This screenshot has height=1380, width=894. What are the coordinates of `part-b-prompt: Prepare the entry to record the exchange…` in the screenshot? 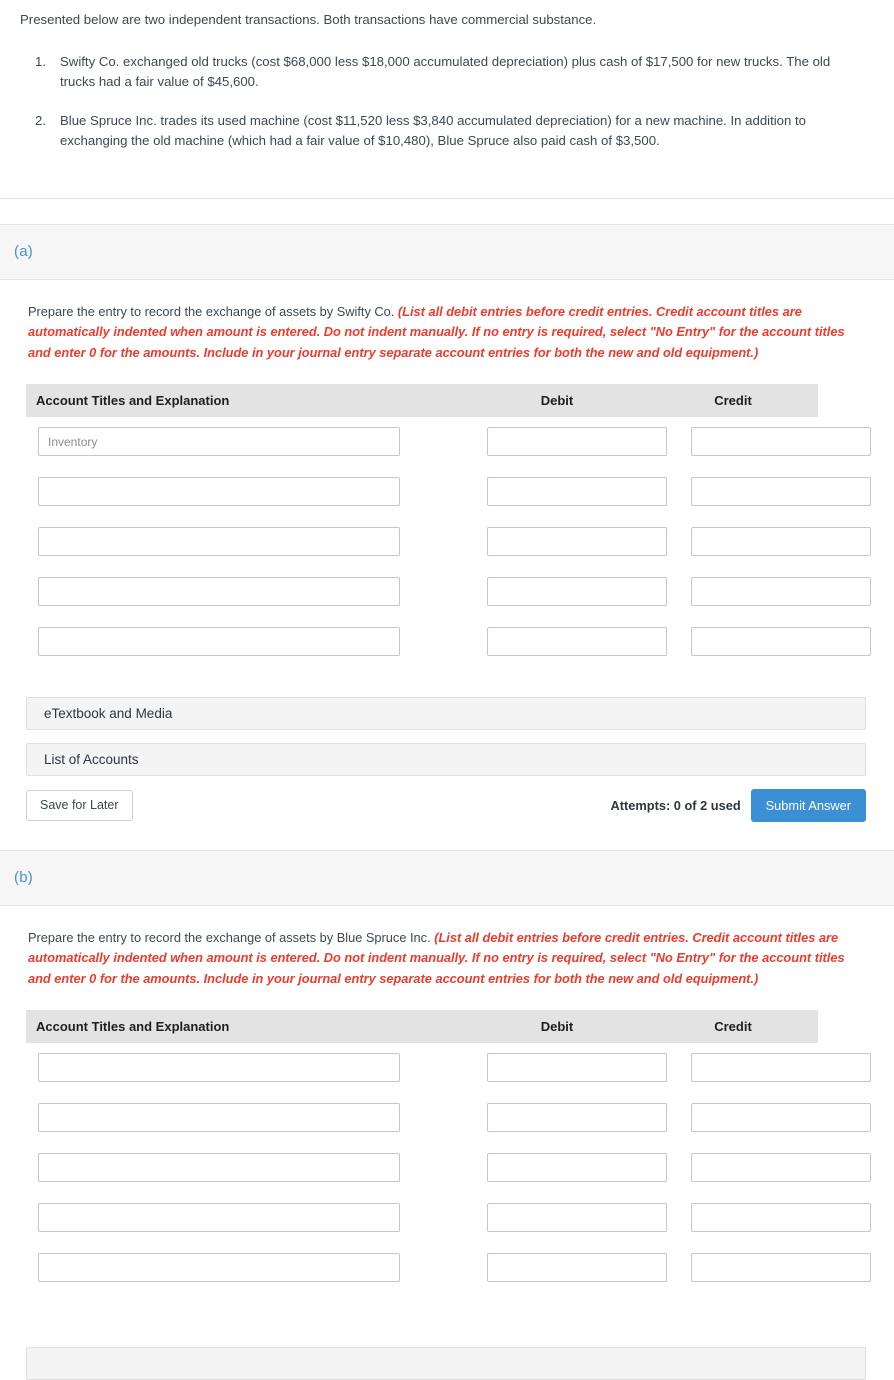 It's located at (447, 948).